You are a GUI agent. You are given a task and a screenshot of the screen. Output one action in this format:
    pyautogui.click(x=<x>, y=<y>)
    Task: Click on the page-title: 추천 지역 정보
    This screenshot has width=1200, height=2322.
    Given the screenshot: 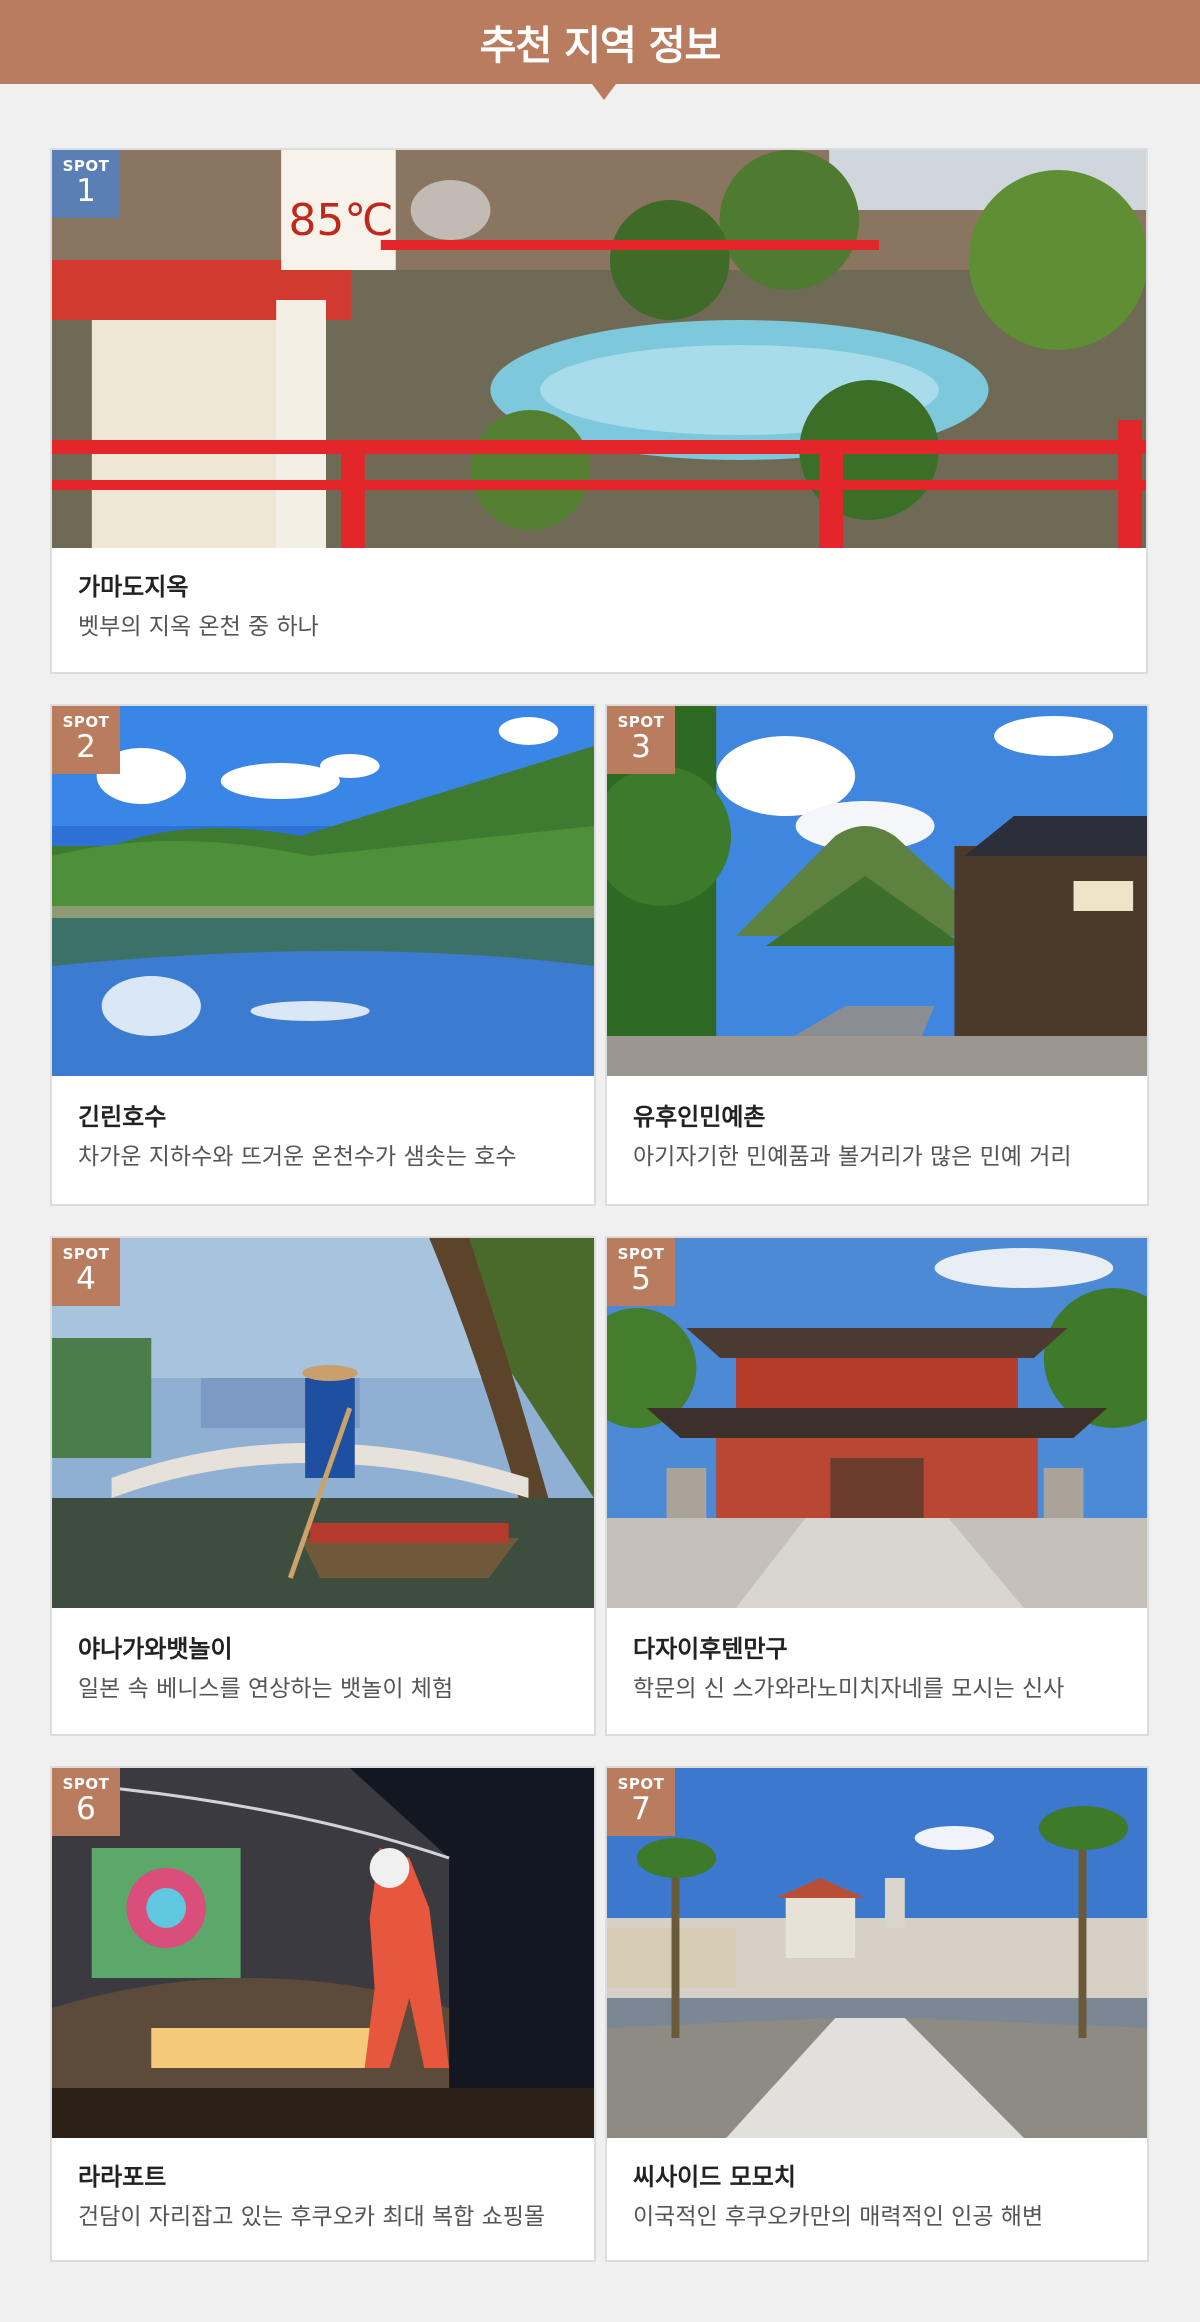 What is the action you would take?
    pyautogui.click(x=600, y=46)
    